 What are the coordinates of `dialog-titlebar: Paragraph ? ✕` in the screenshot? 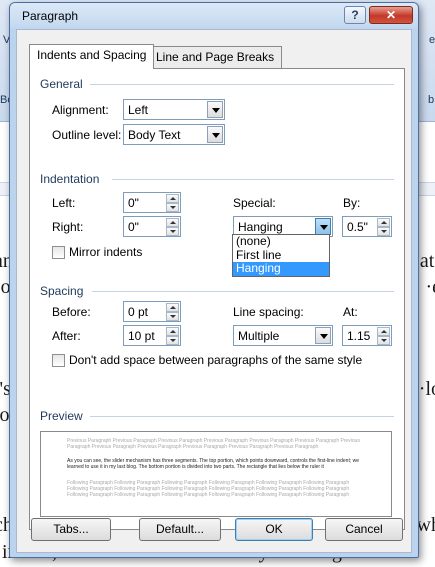 It's located at (214, 16).